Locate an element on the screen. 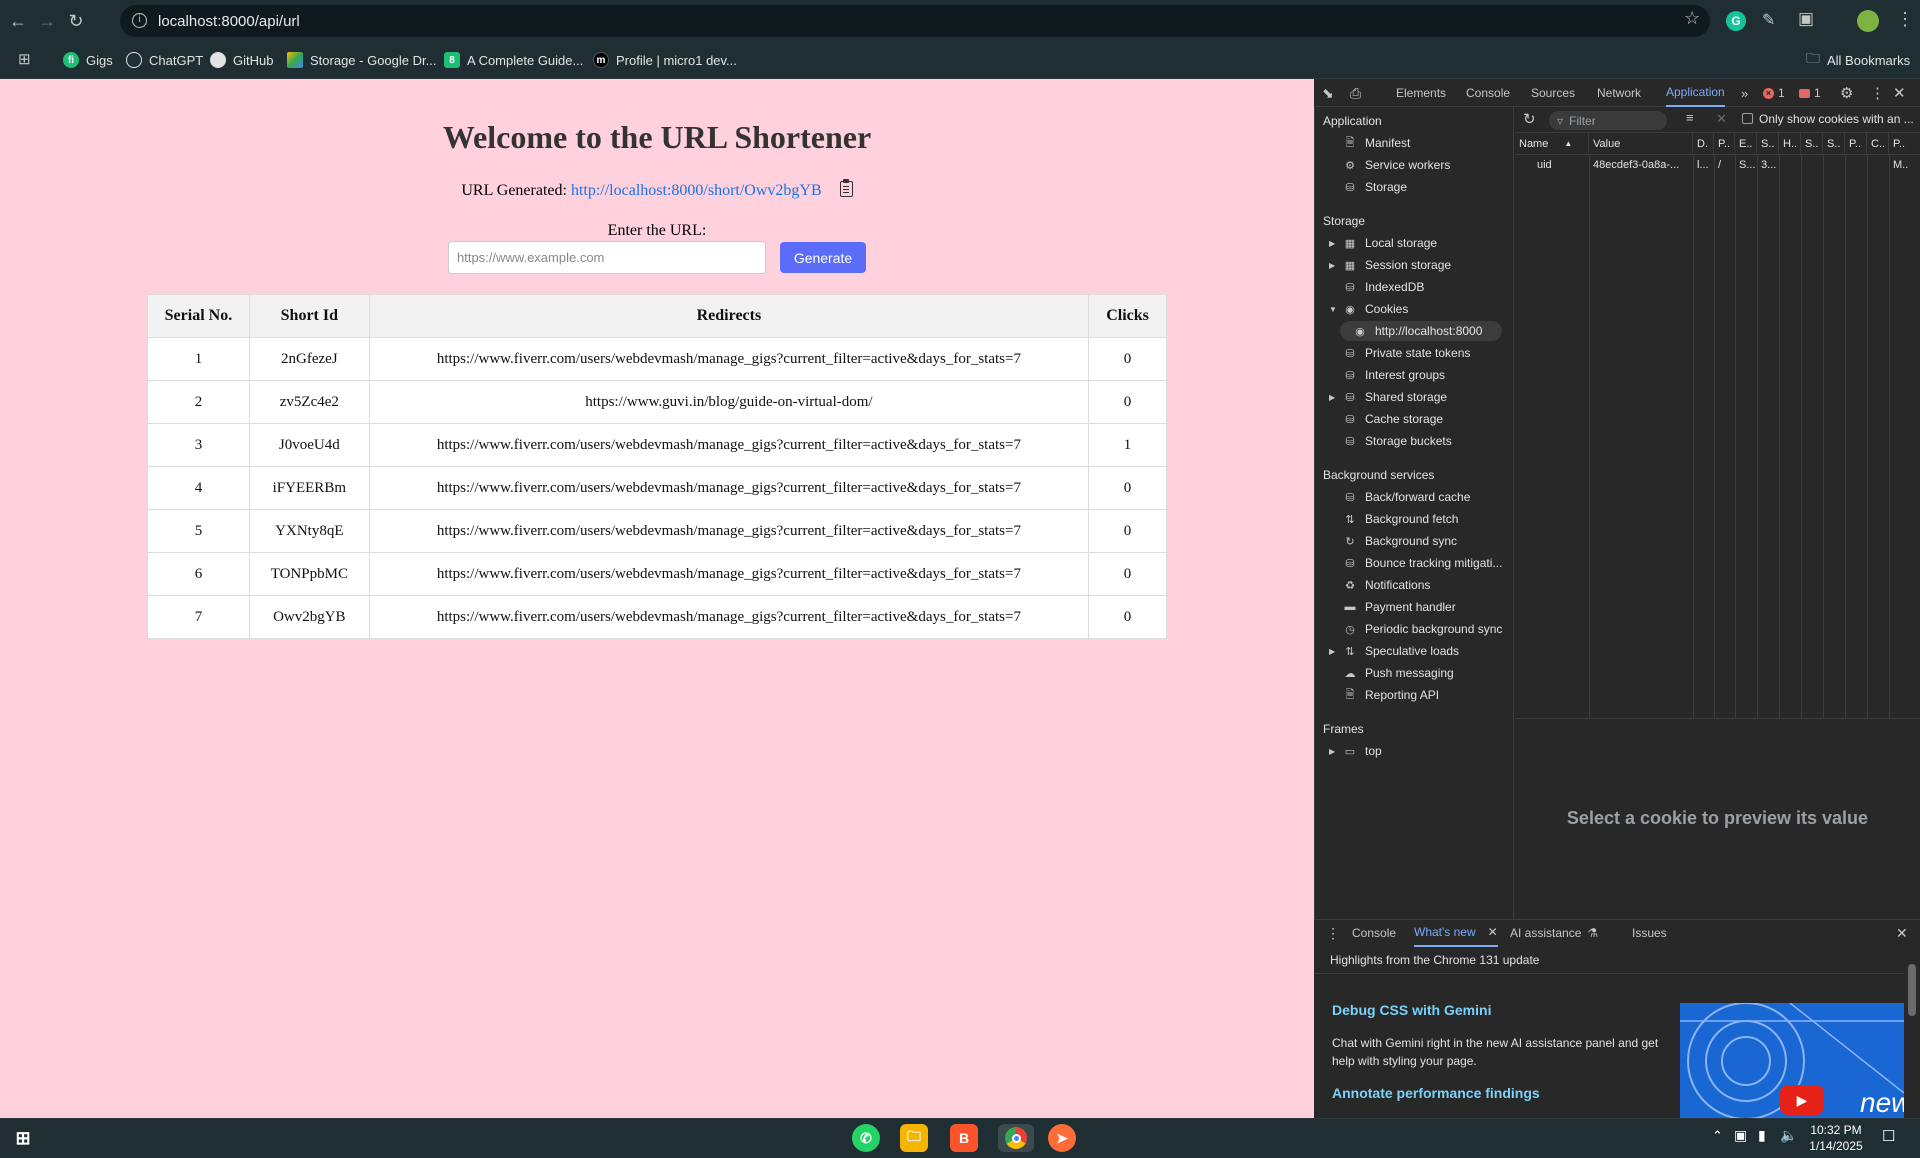 The image size is (1920, 1158). show-hidden-icons: ⌃ is located at coordinates (1717, 1136).